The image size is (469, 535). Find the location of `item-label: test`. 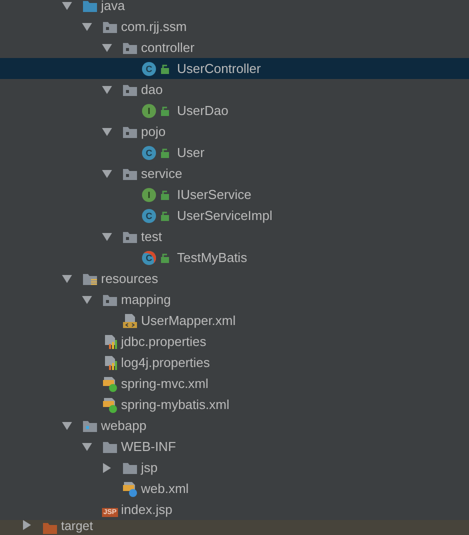

item-label: test is located at coordinates (151, 236).